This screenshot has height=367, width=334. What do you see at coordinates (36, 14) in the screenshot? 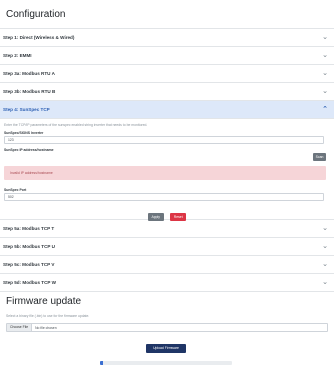
I see `config-title: Configuration` at bounding box center [36, 14].